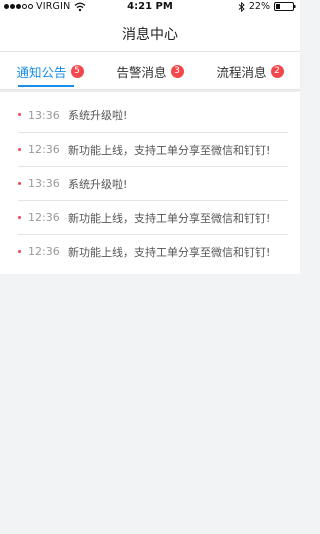  I want to click on active-tab-indicator, so click(46, 86).